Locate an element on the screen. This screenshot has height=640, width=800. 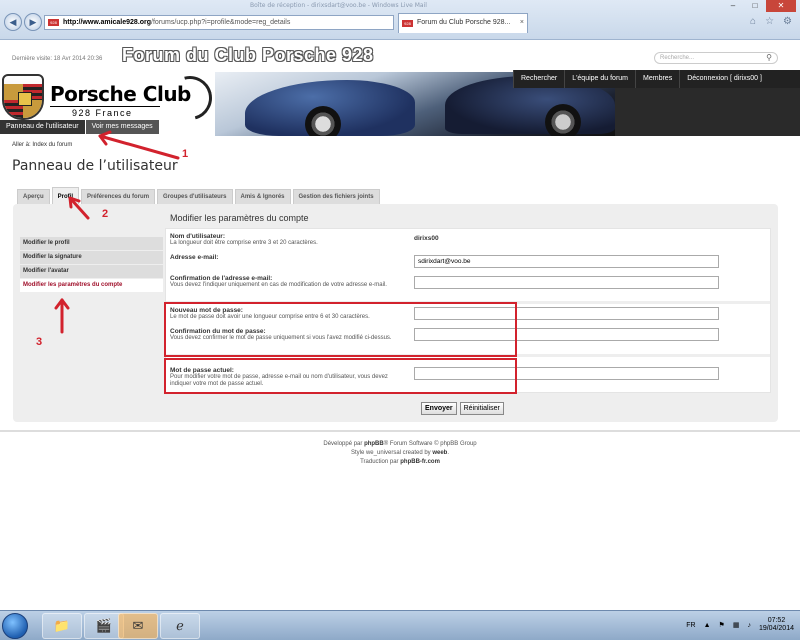
search-icon: ⚲ is located at coordinates (769, 58).